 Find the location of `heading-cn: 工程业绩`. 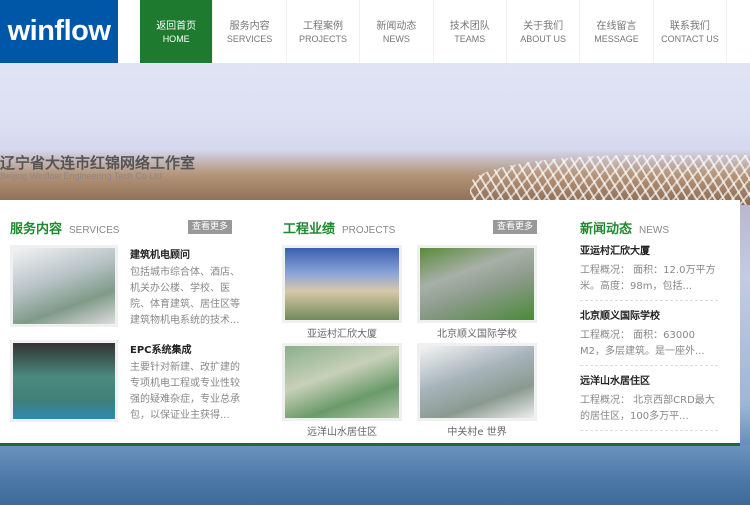

heading-cn: 工程业绩 is located at coordinates (309, 229).